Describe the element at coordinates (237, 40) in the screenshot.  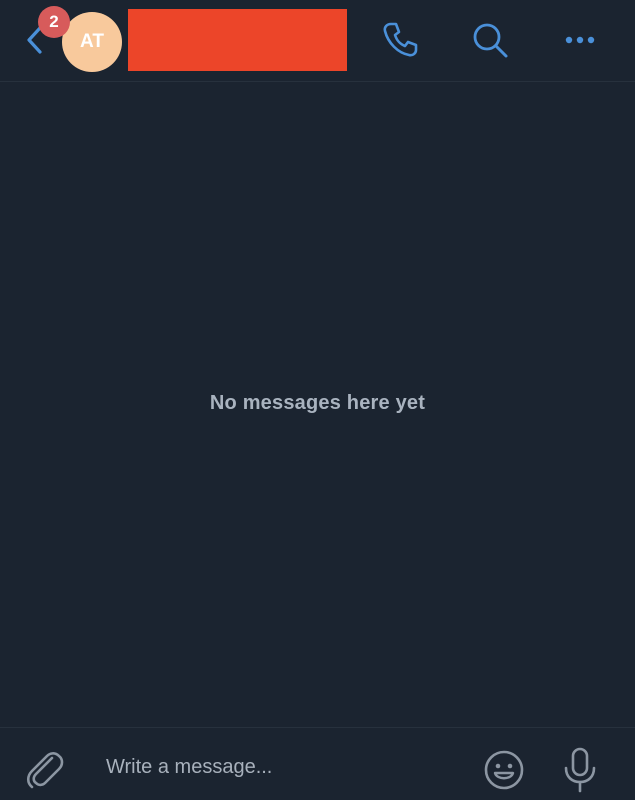
I see `redacted-contact-name` at that location.